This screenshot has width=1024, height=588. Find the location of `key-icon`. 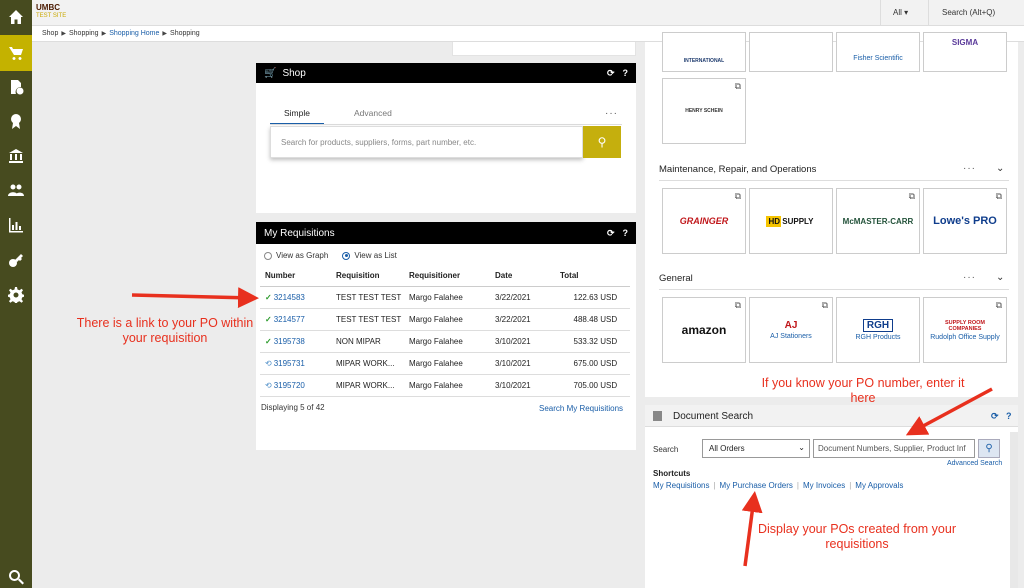

key-icon is located at coordinates (16, 260).